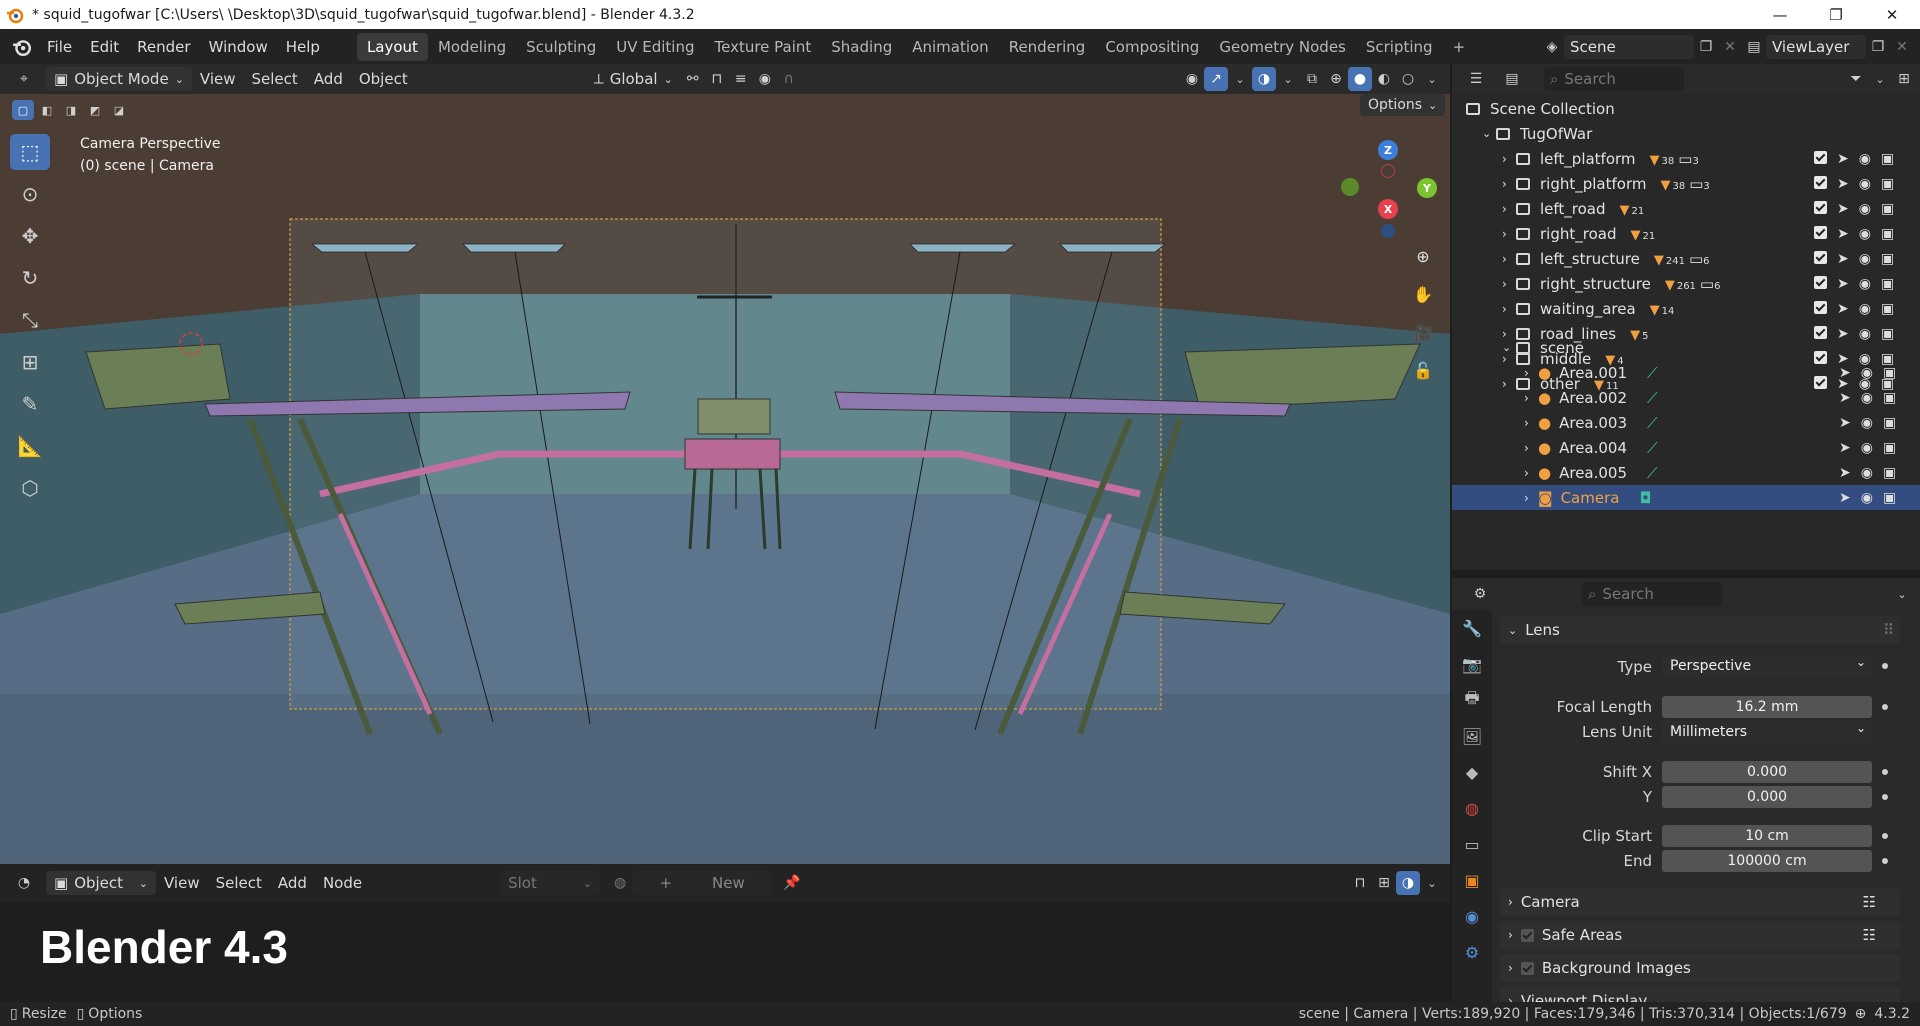  Describe the element at coordinates (218, 79) in the screenshot. I see `menu-view: View` at that location.